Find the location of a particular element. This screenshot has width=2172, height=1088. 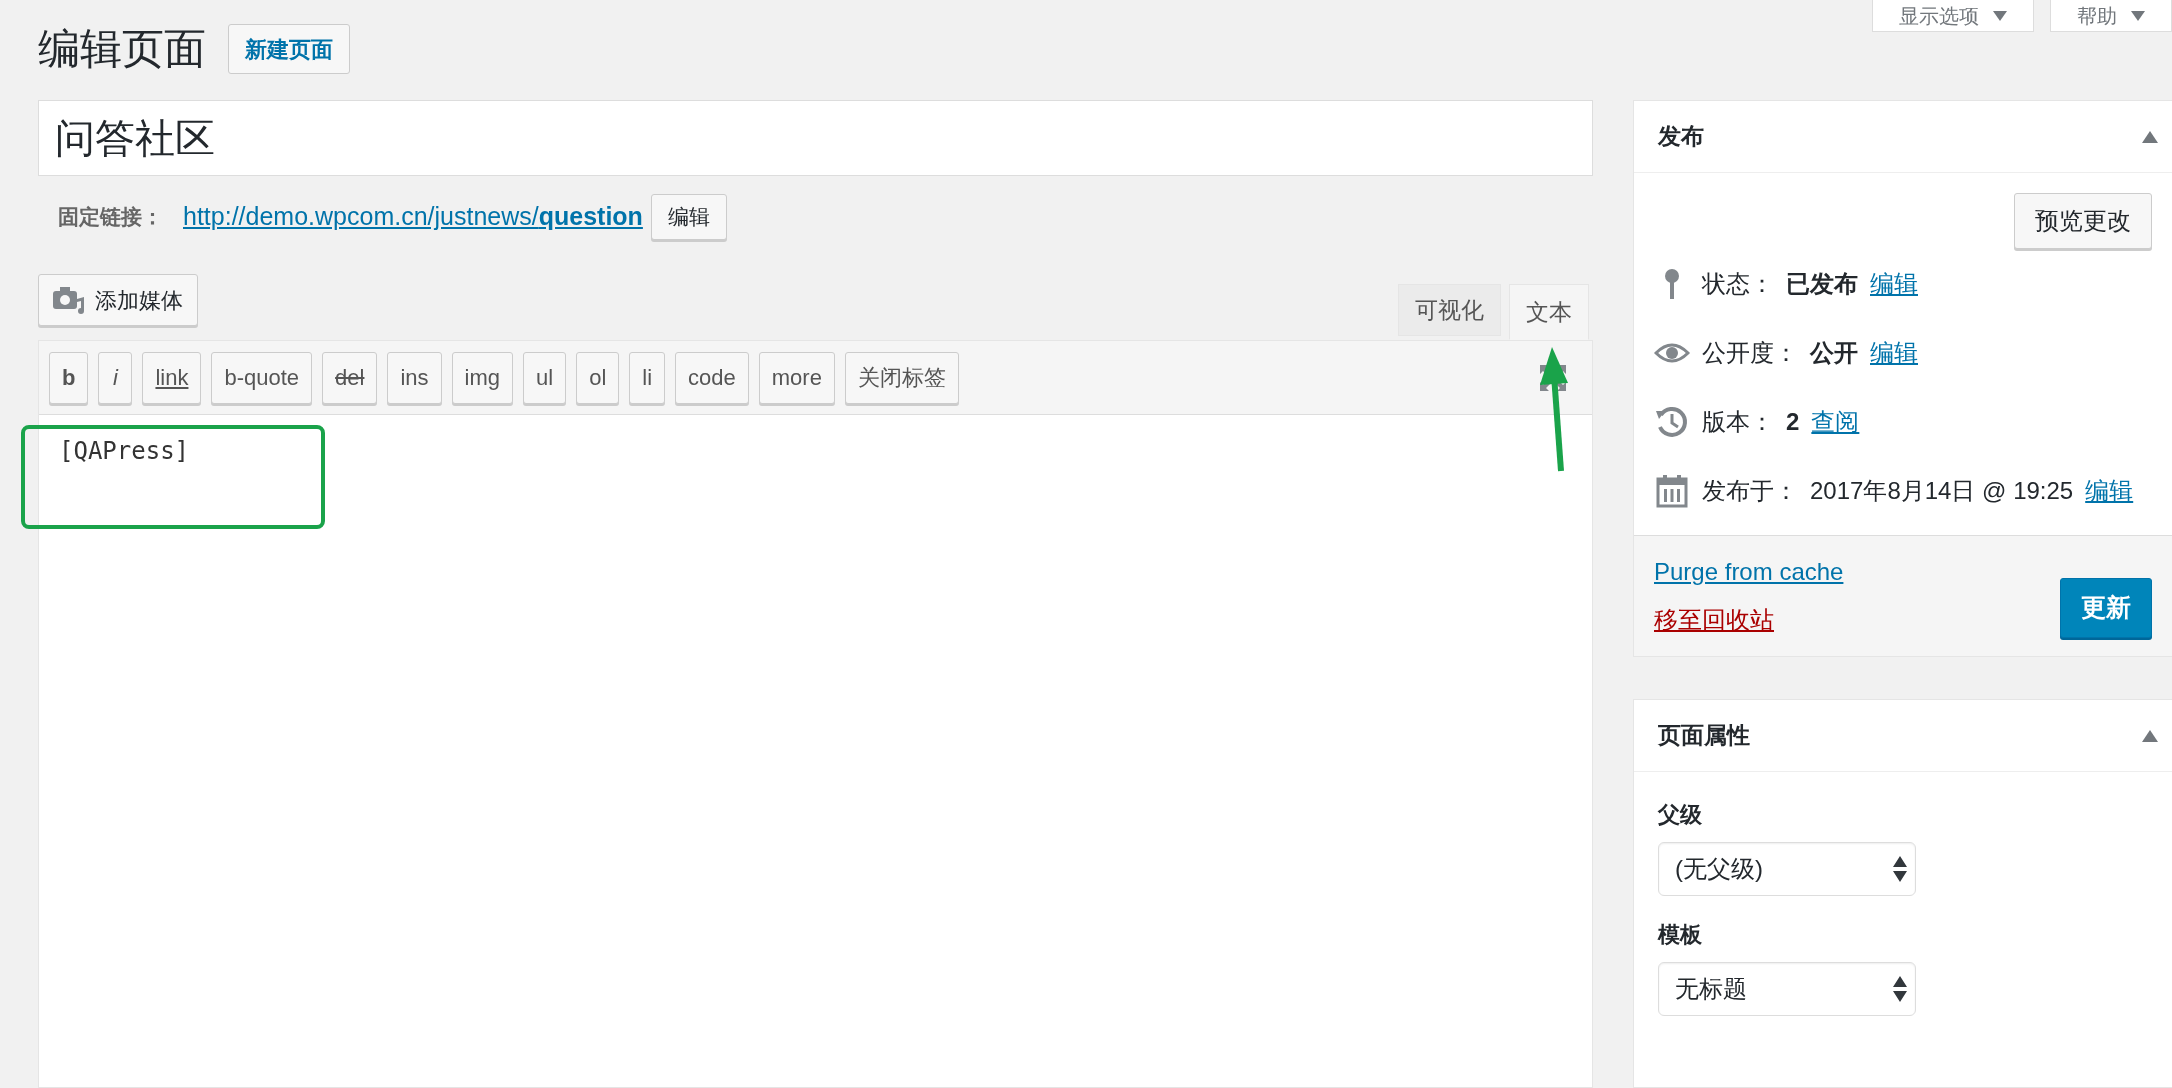

panel-title: 页面属性 is located at coordinates (1704, 736).